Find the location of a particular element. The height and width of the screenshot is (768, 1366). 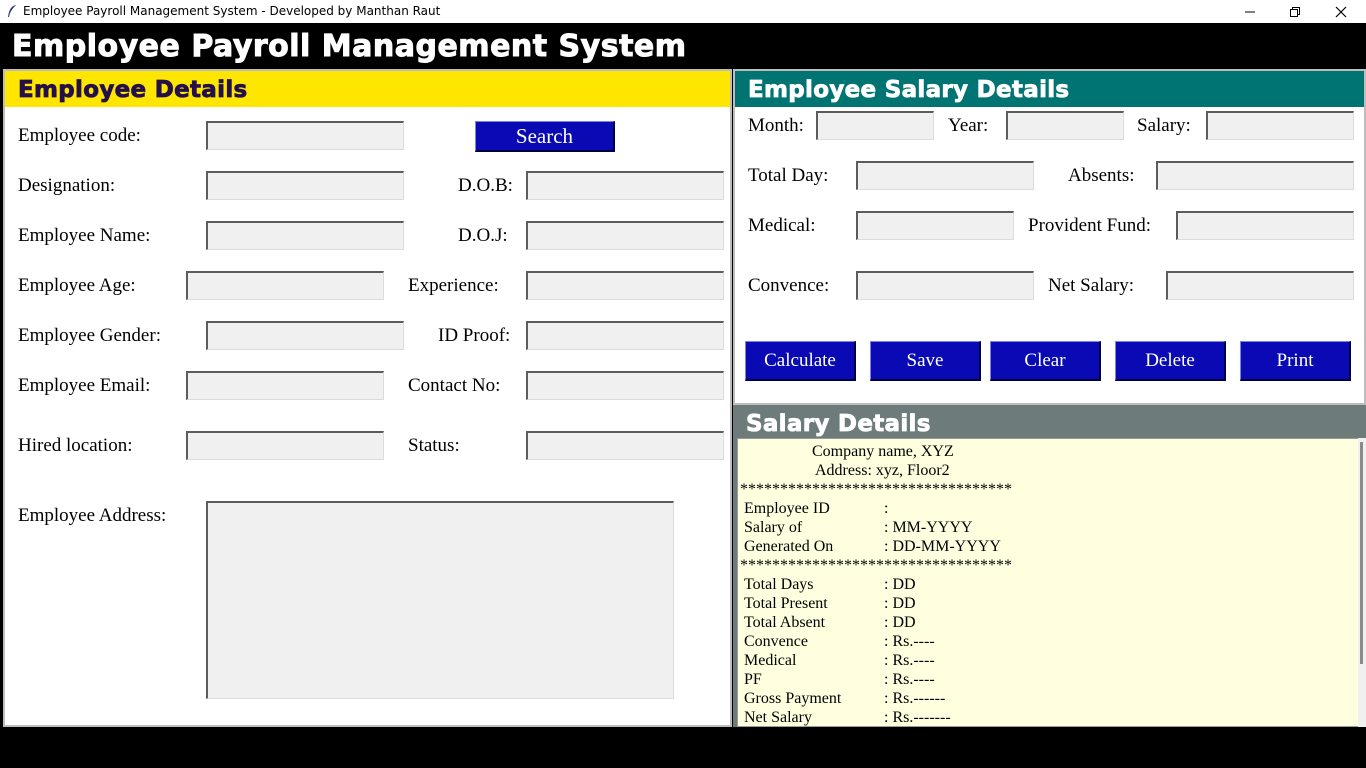

salary-slip-scrollbar is located at coordinates (1362, 582).